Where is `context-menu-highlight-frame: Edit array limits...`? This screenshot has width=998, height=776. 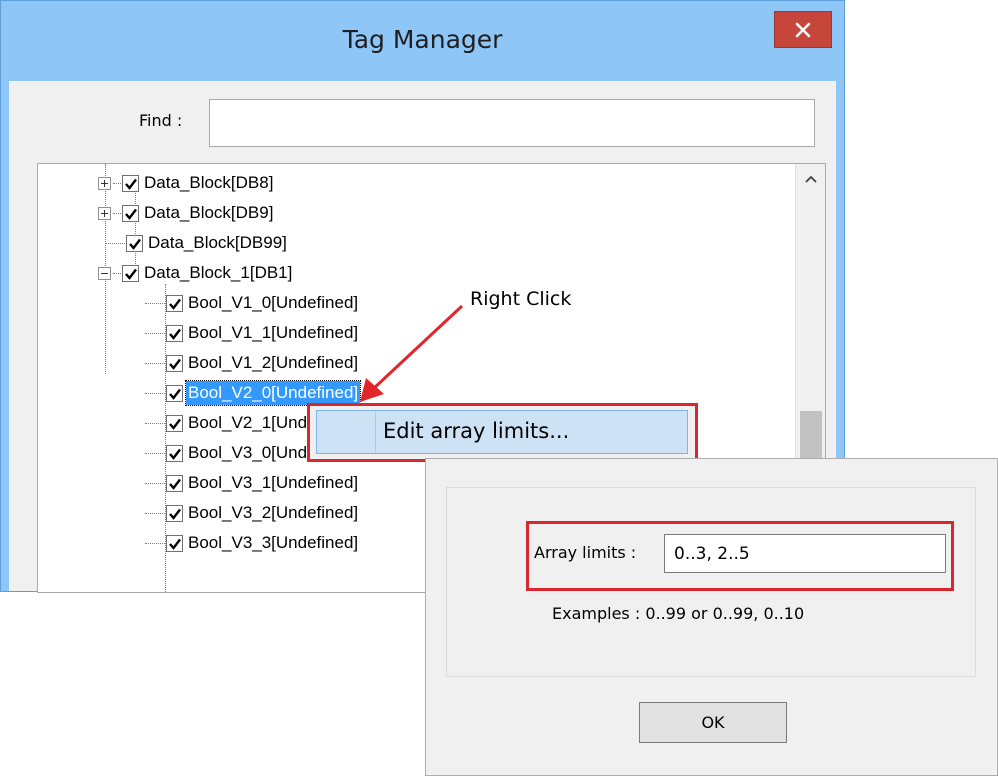
context-menu-highlight-frame: Edit array limits... is located at coordinates (502, 432).